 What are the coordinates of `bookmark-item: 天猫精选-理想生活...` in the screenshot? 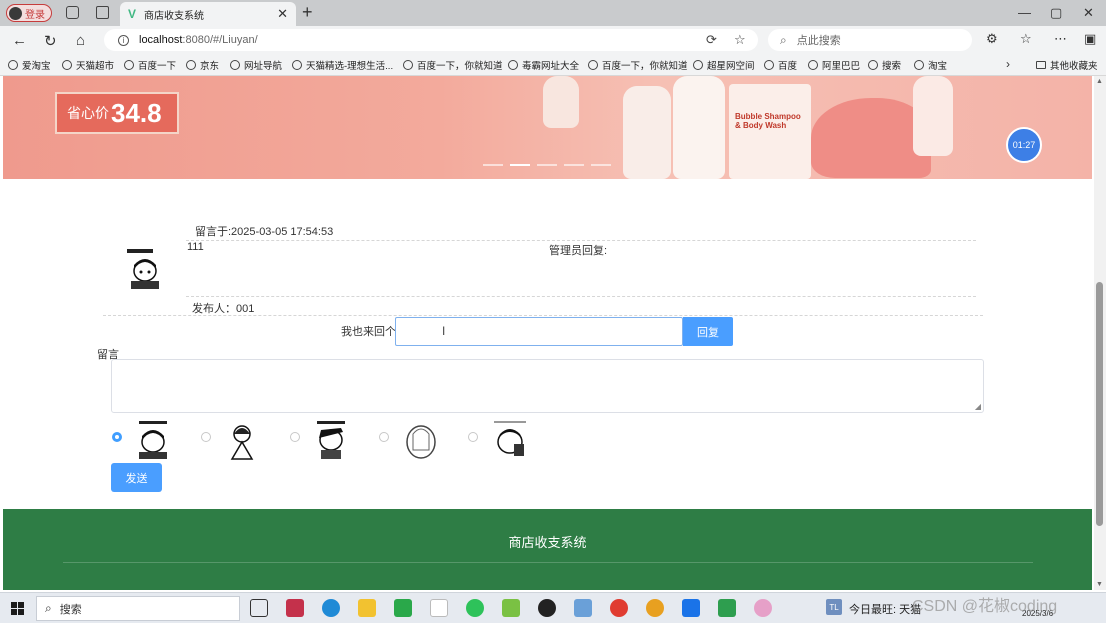 It's located at (342, 65).